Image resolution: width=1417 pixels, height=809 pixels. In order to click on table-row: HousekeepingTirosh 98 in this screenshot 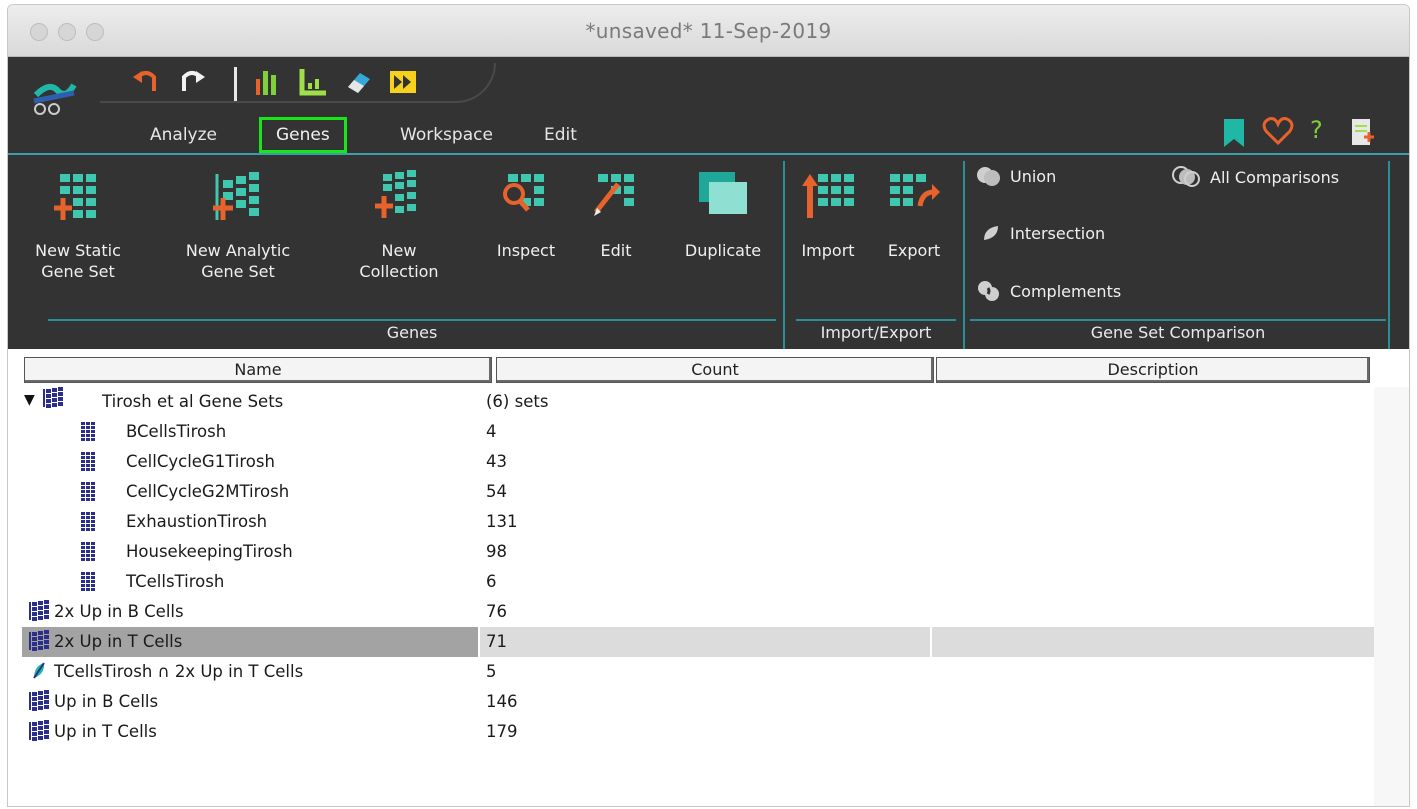, I will do `click(691, 552)`.